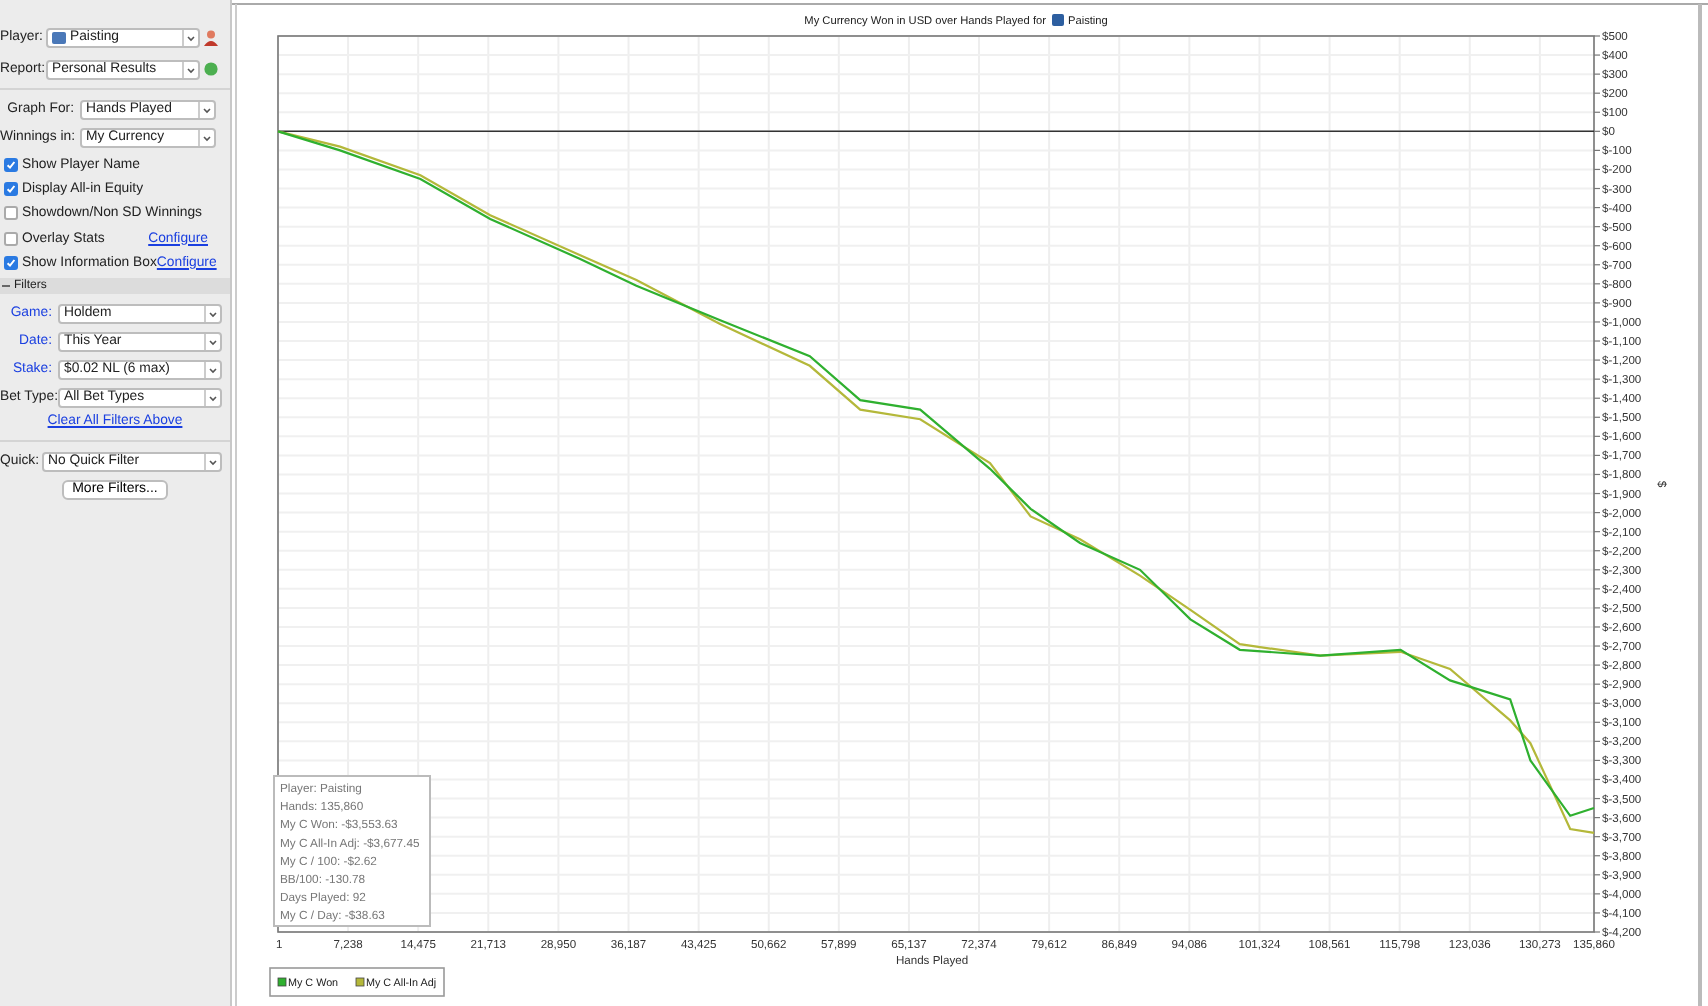 Image resolution: width=1708 pixels, height=1006 pixels. I want to click on refresh-icon, so click(211, 69).